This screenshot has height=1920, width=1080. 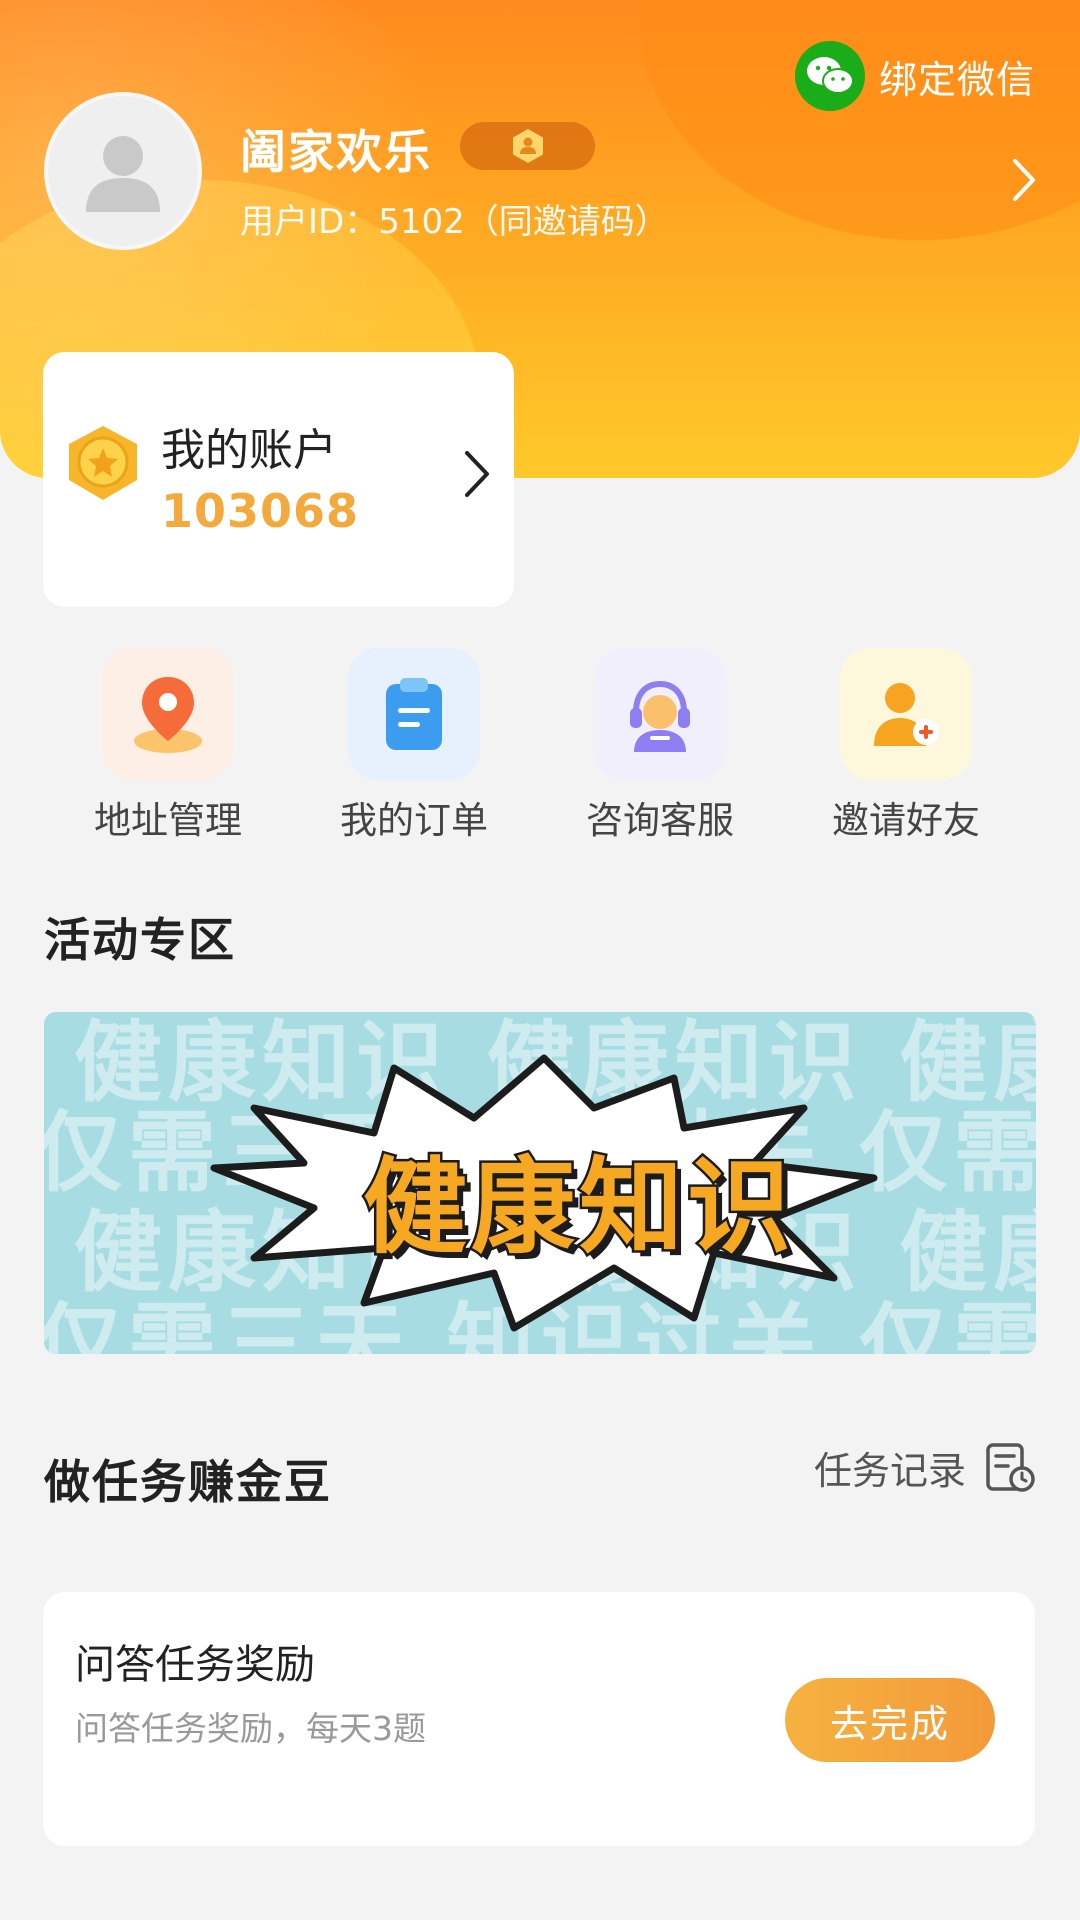 What do you see at coordinates (1010, 1467) in the screenshot?
I see `task-record-icon` at bounding box center [1010, 1467].